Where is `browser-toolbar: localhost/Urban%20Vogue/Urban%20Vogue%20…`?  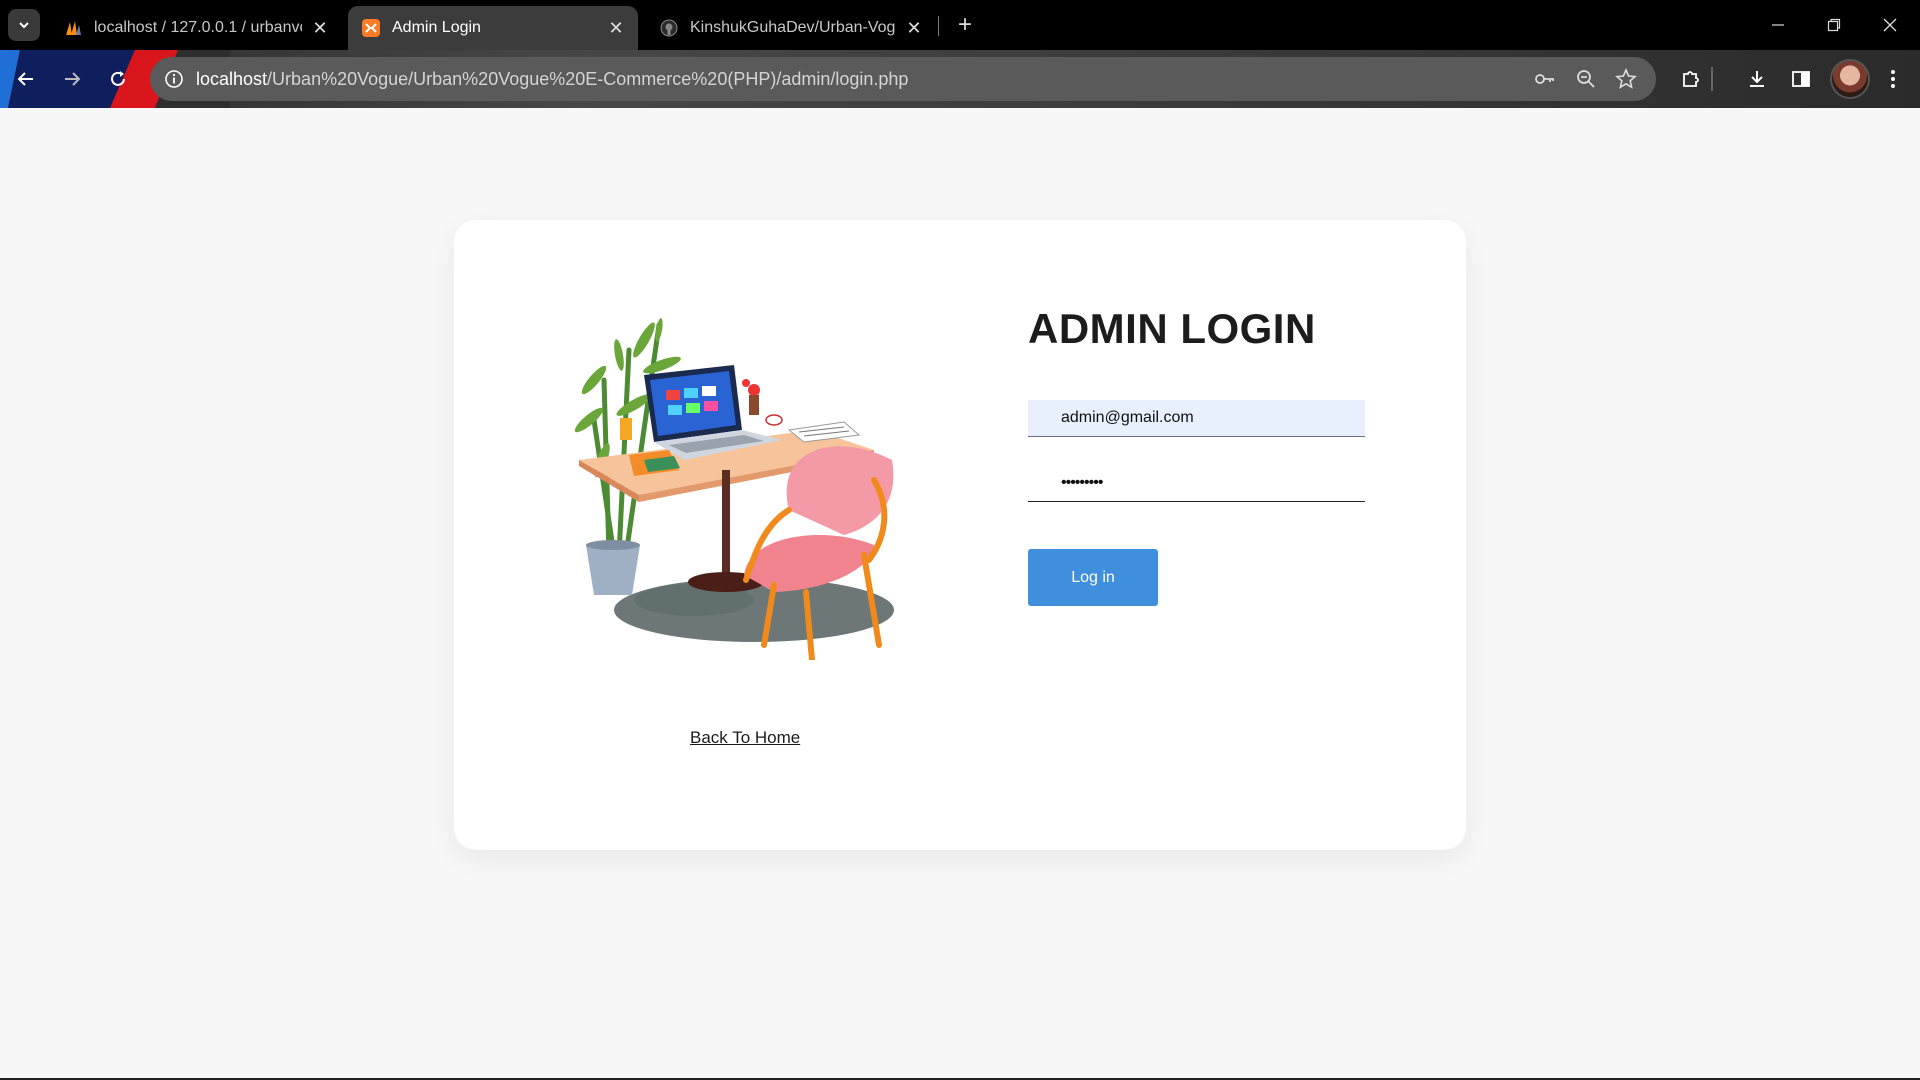
browser-toolbar: localhost/Urban%20Vogue/Urban%20Vogue%20… is located at coordinates (960, 79).